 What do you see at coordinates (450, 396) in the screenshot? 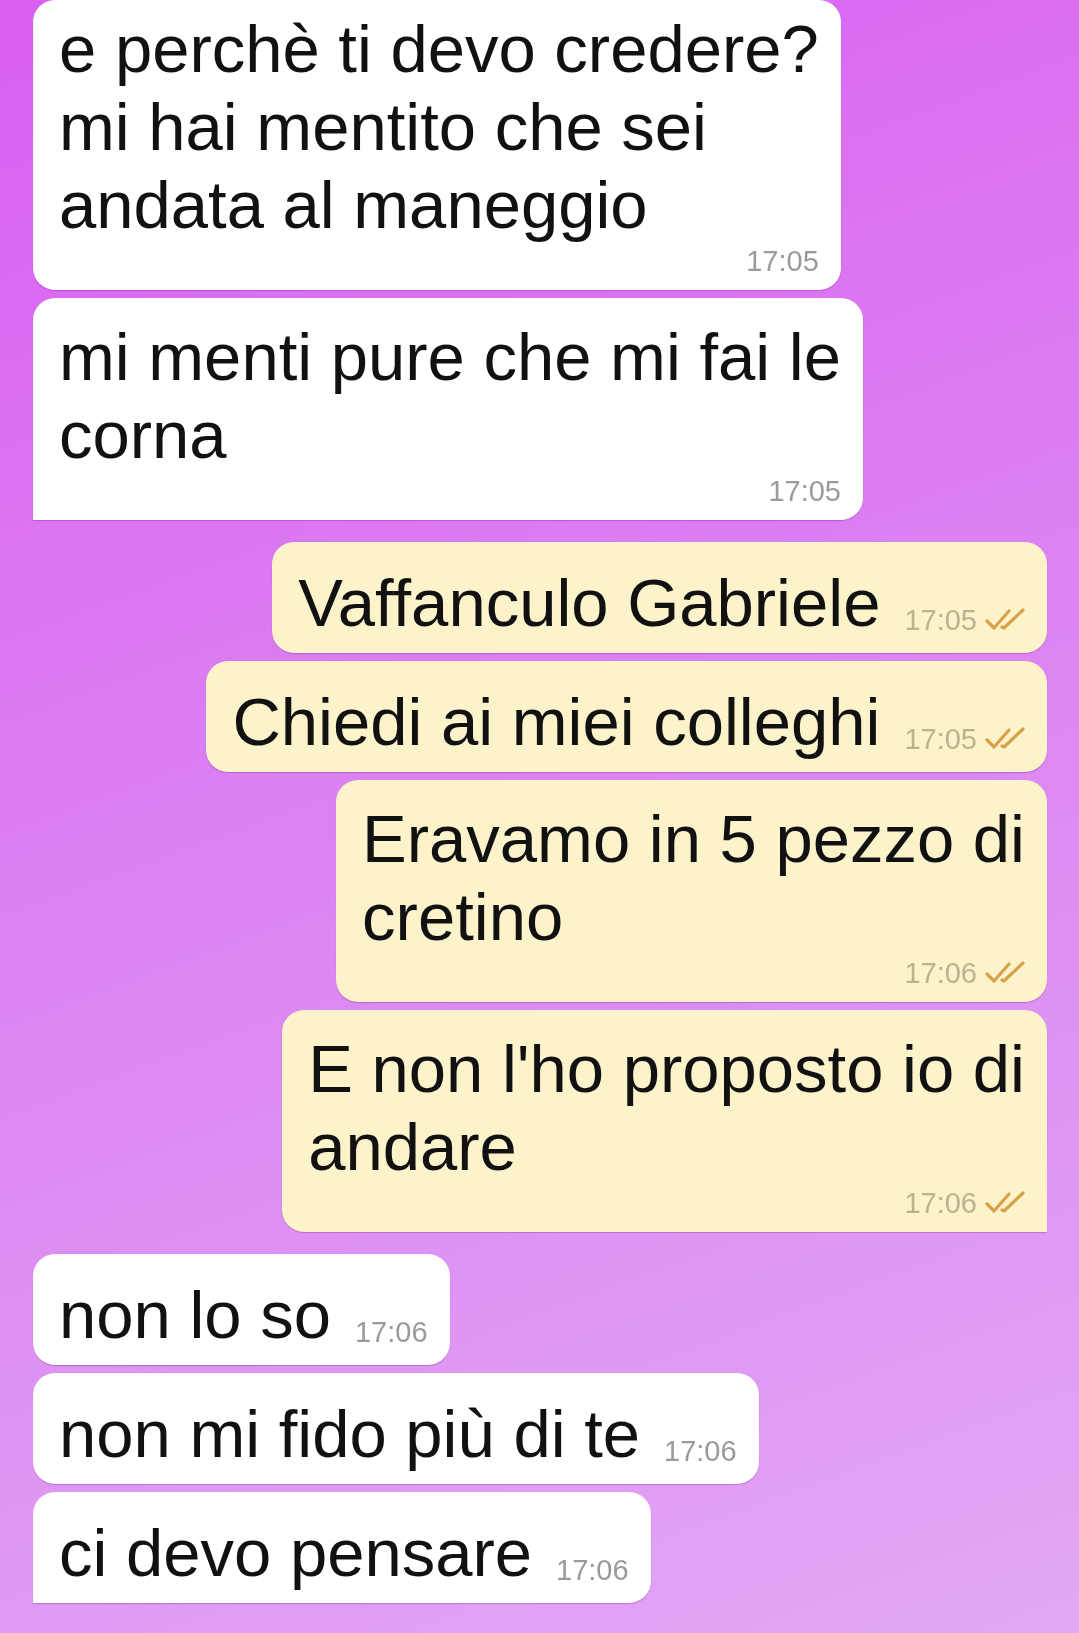
I see `message-text: mi menti pure che mi fai le corna` at bounding box center [450, 396].